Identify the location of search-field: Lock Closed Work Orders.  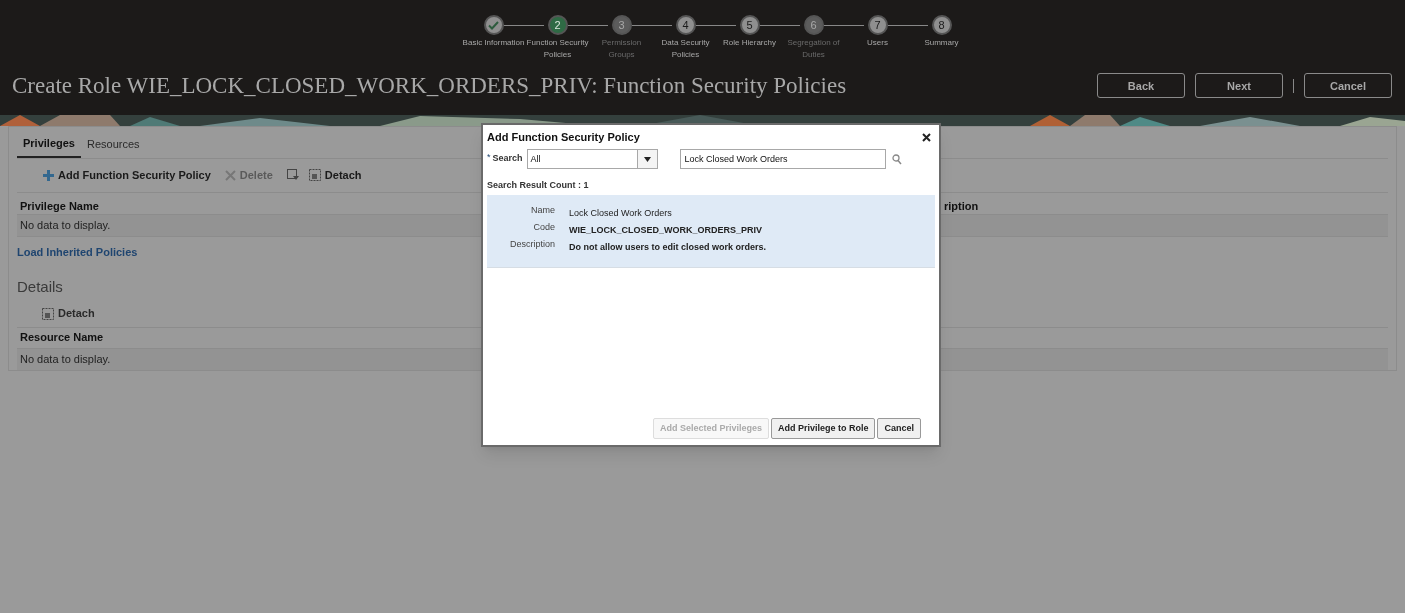
(782, 159).